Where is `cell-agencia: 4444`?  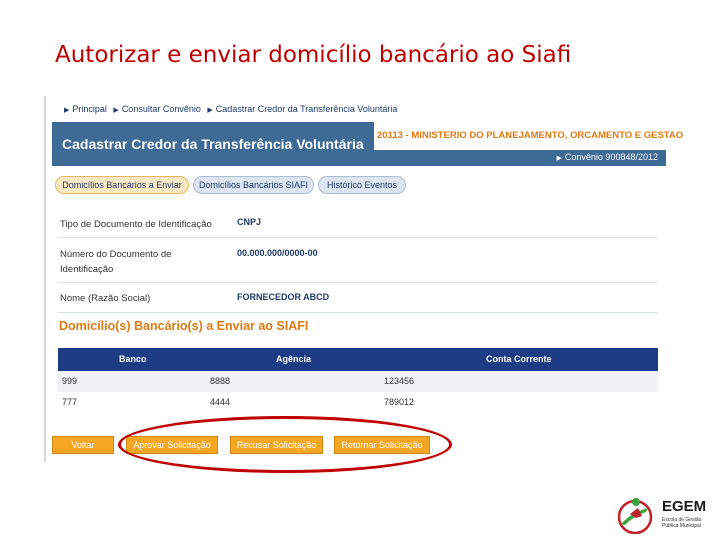 cell-agencia: 4444 is located at coordinates (220, 402).